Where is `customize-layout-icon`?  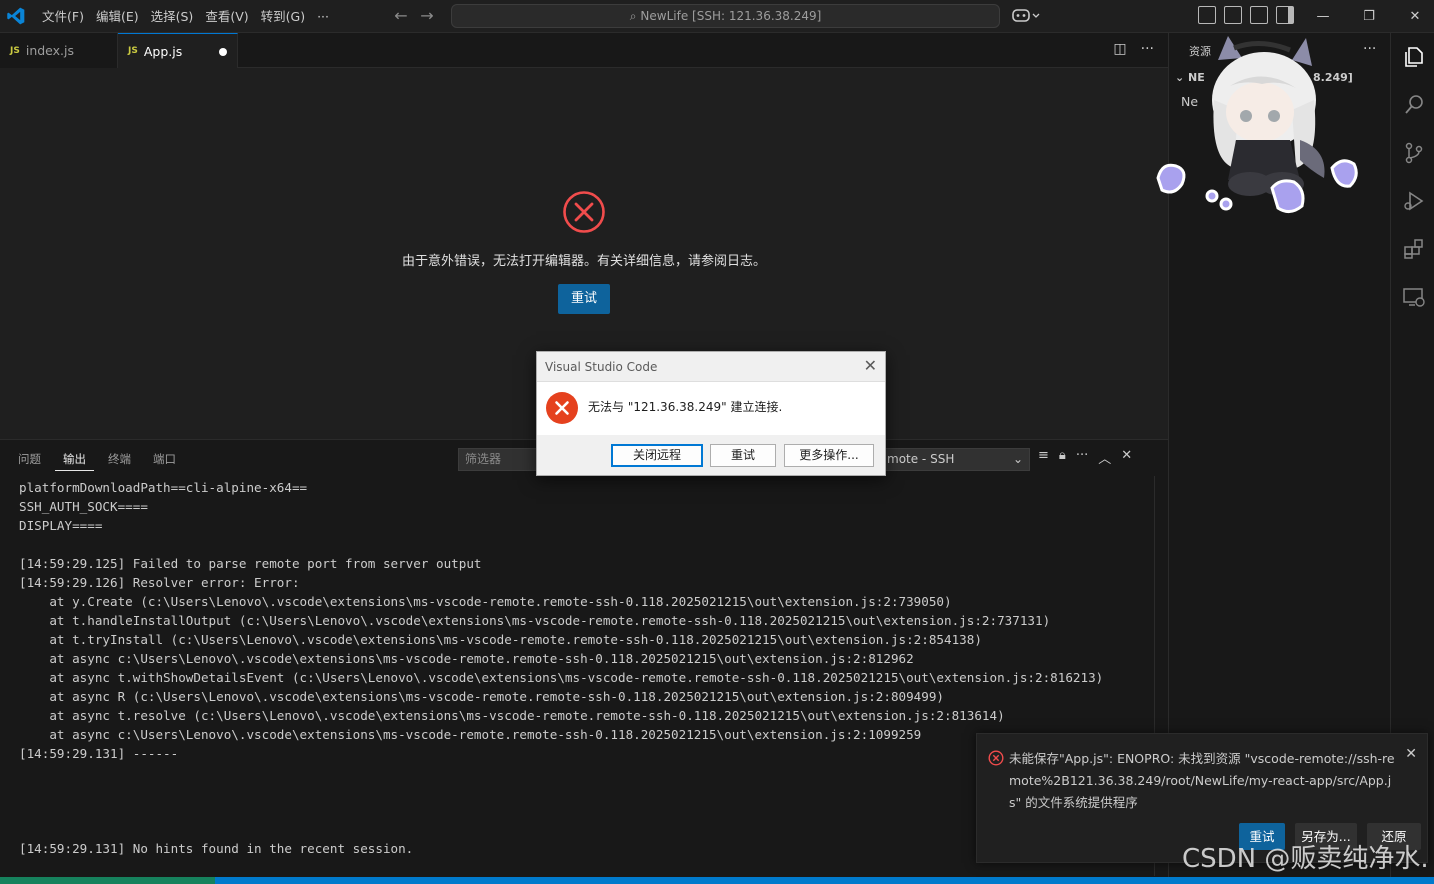 customize-layout-icon is located at coordinates (1207, 15).